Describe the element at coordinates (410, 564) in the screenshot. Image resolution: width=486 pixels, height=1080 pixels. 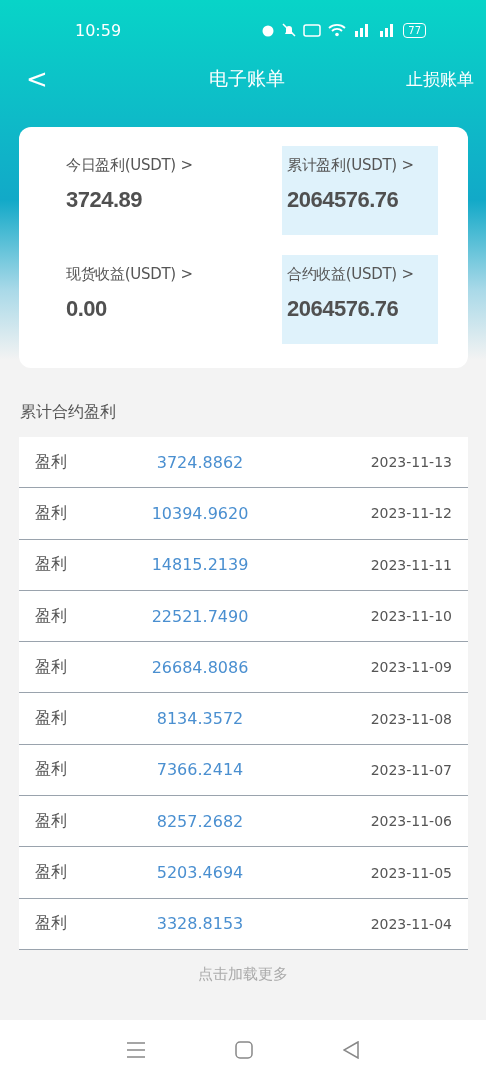
I see `record-date: 2023-11-11` at that location.